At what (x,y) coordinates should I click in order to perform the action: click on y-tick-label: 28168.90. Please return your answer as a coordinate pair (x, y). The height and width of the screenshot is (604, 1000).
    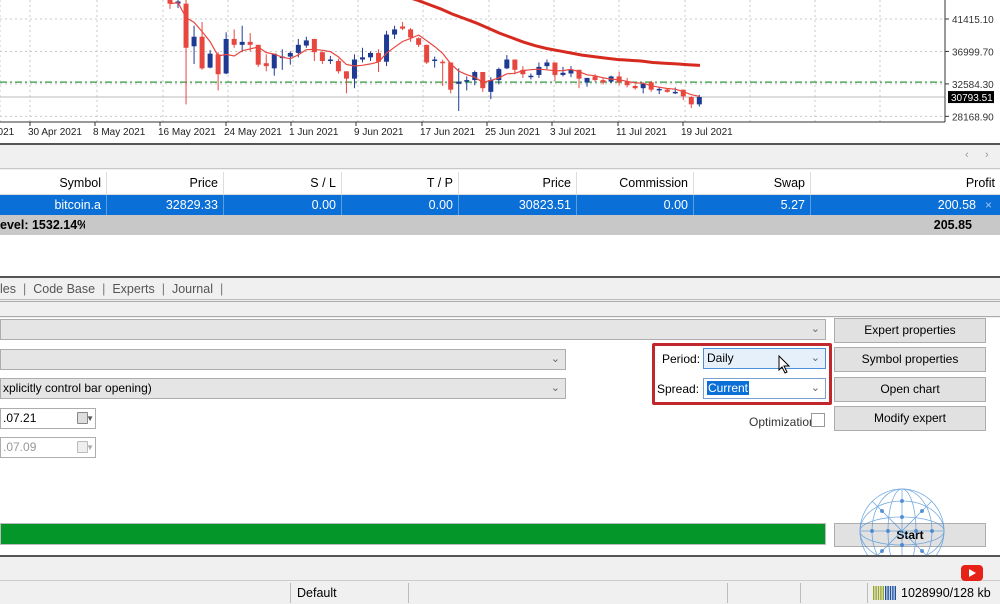
    Looking at the image, I should click on (973, 117).